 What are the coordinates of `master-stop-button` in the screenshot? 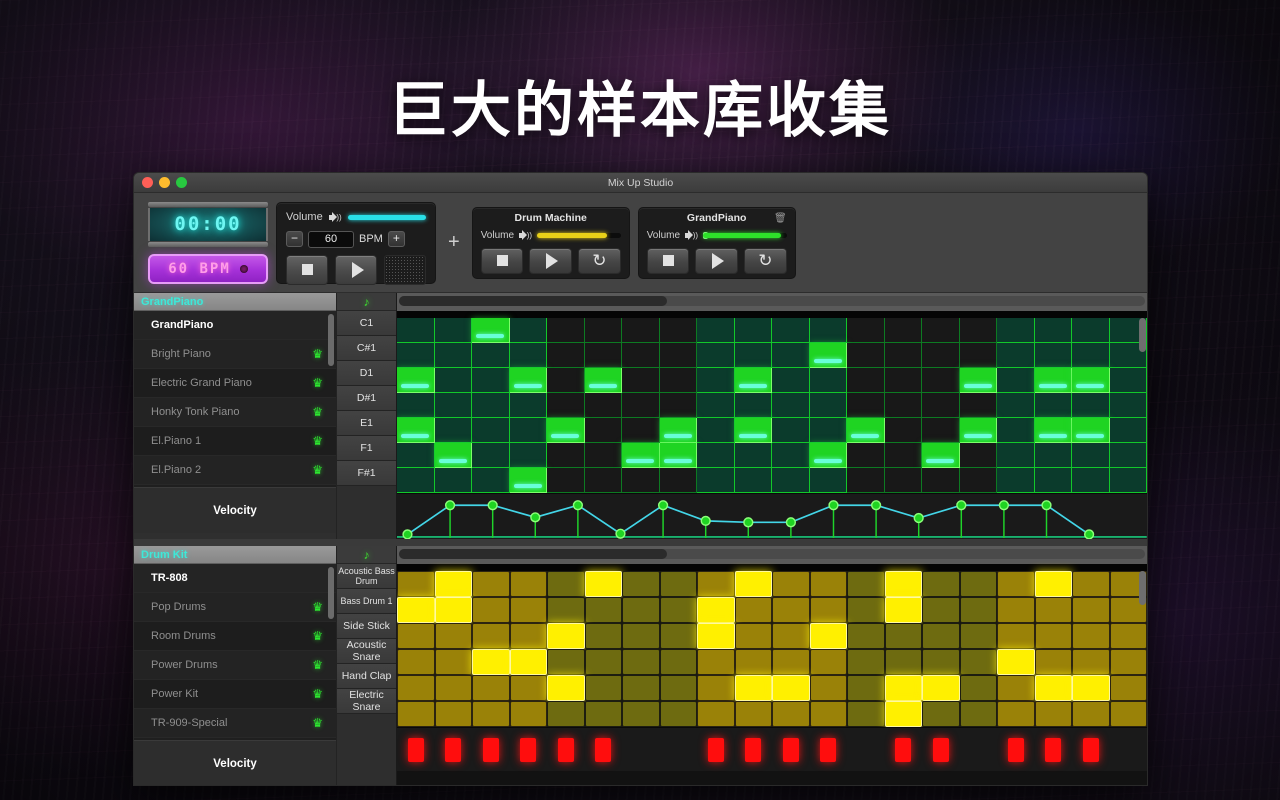 It's located at (307, 269).